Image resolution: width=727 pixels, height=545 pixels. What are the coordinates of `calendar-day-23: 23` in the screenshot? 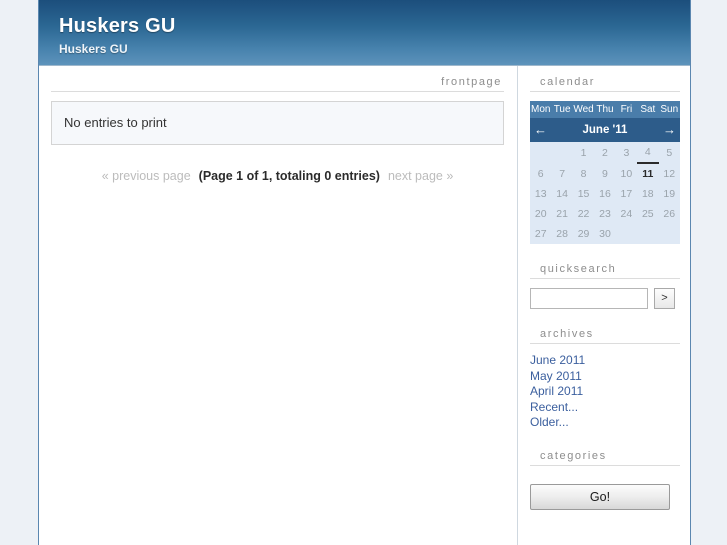 It's located at (605, 214).